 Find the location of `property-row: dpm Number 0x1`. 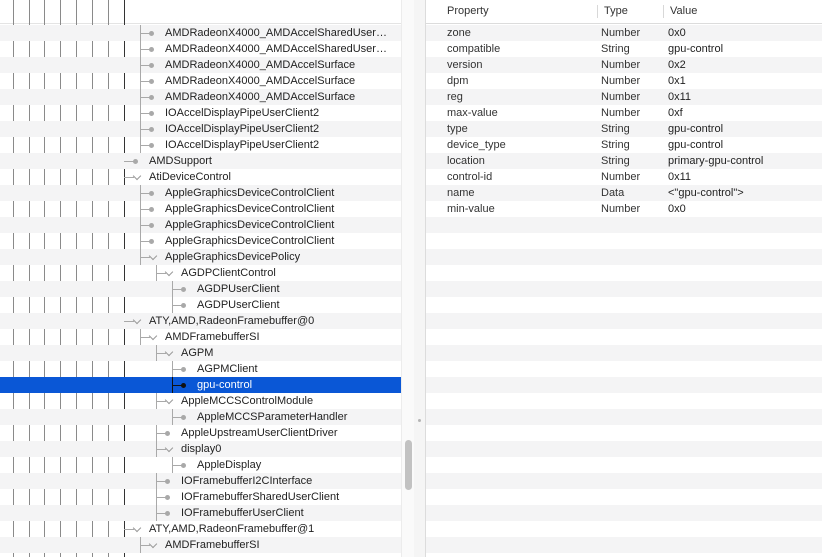

property-row: dpm Number 0x1 is located at coordinates (624, 81).